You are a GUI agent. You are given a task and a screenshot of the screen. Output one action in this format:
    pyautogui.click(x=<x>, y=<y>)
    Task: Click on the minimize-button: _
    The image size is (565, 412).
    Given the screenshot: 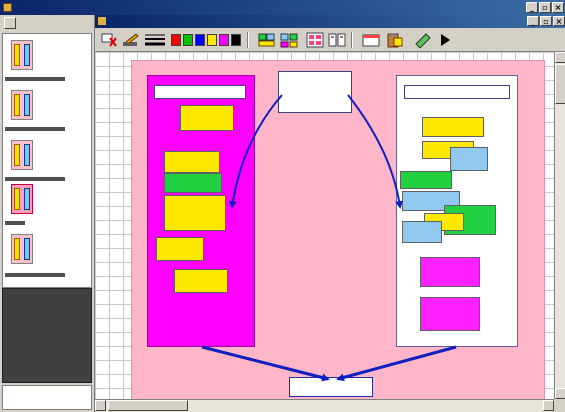 What is the action you would take?
    pyautogui.click(x=532, y=7)
    